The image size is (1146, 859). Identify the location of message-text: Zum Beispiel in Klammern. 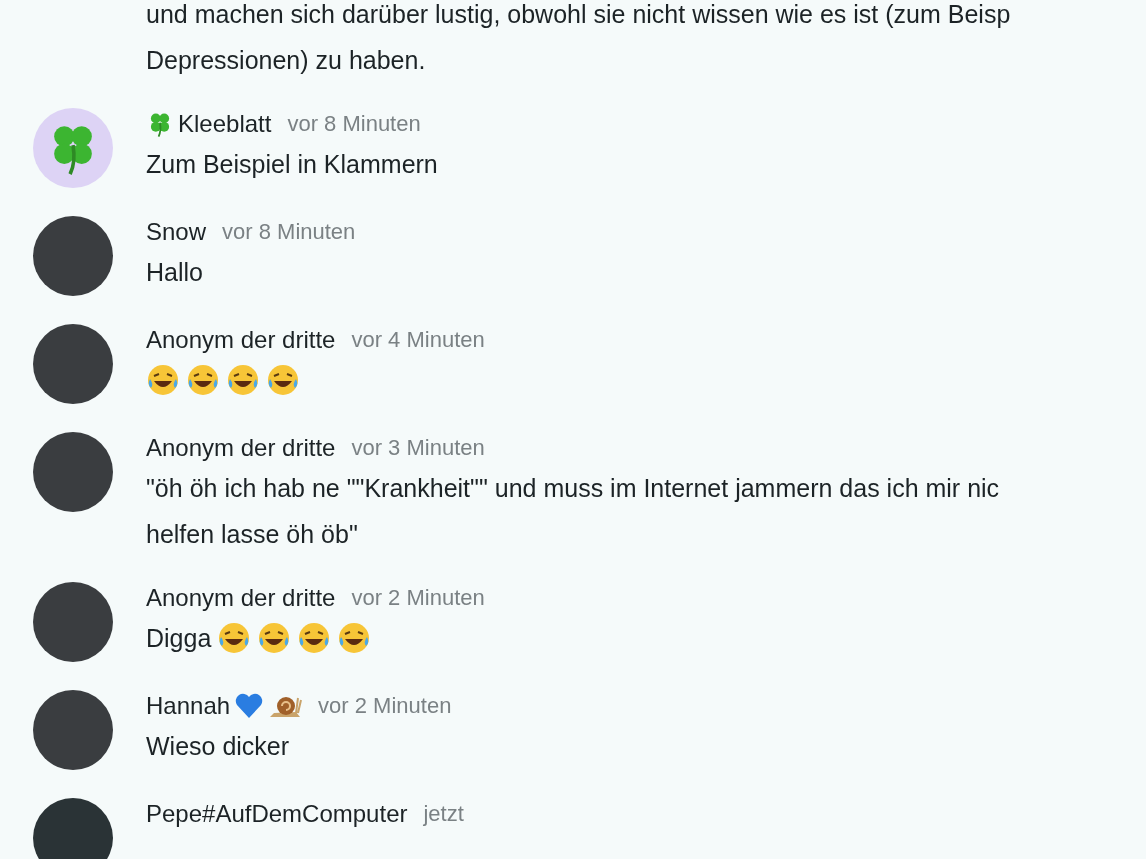
(292, 164).